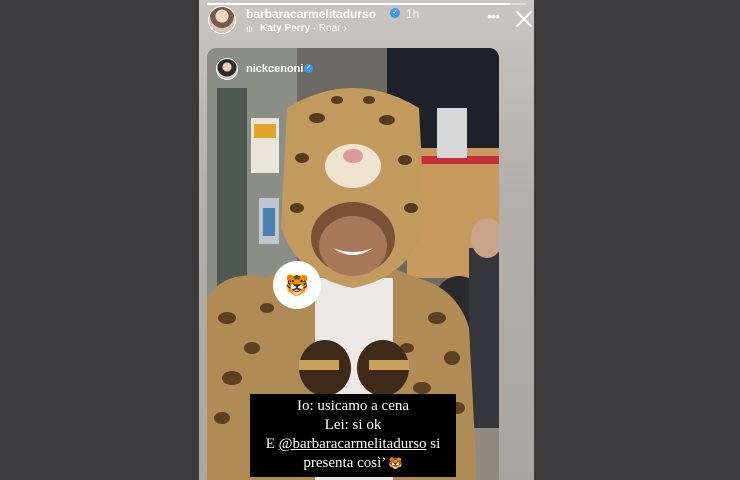 Image resolution: width=740 pixels, height=480 pixels. Describe the element at coordinates (344, 463) in the screenshot. I see `caption-text: presenta così’` at that location.